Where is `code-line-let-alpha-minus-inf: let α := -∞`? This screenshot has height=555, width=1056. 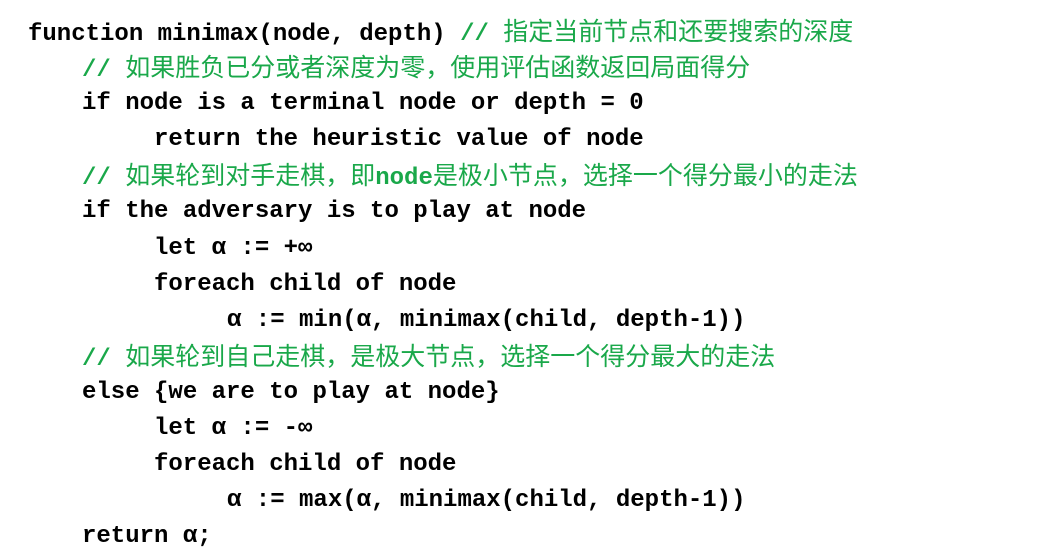 code-line-let-alpha-minus-inf: let α := -∞ is located at coordinates (528, 429).